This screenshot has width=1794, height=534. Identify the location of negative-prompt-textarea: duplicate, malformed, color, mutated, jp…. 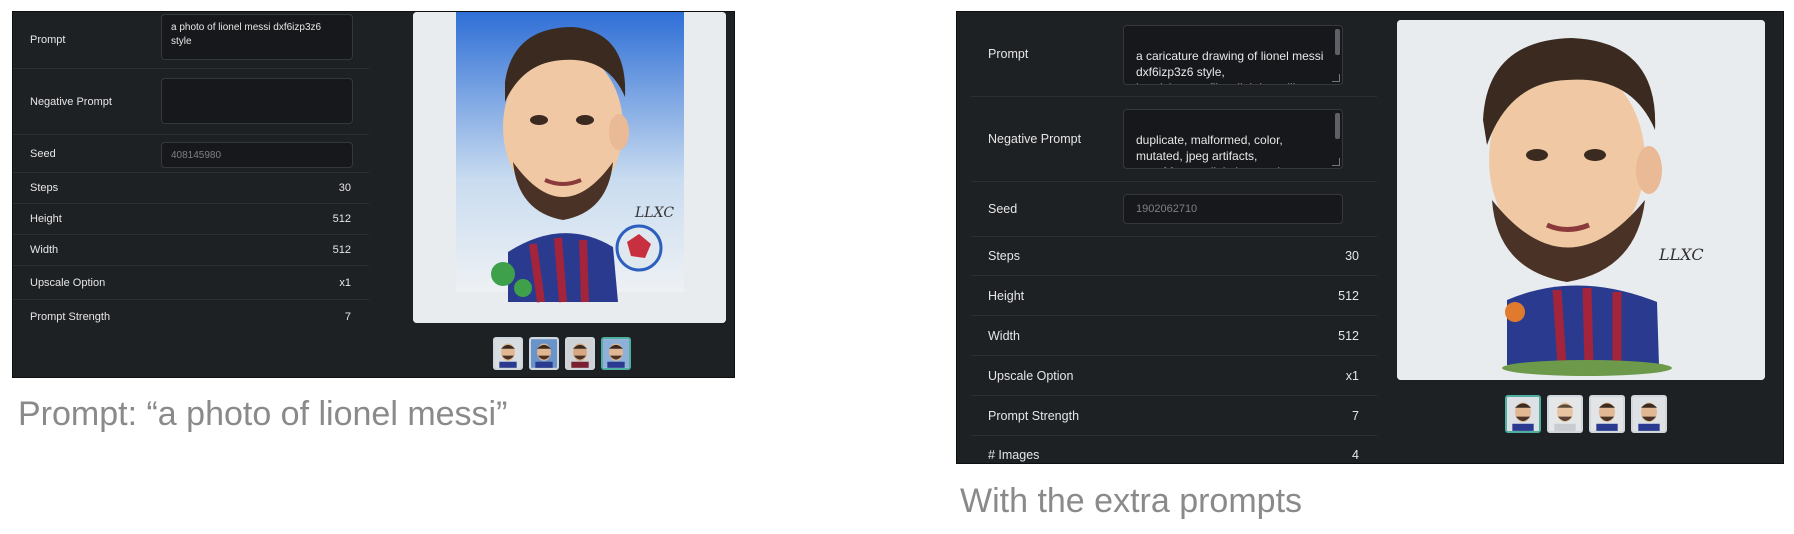
(1233, 139).